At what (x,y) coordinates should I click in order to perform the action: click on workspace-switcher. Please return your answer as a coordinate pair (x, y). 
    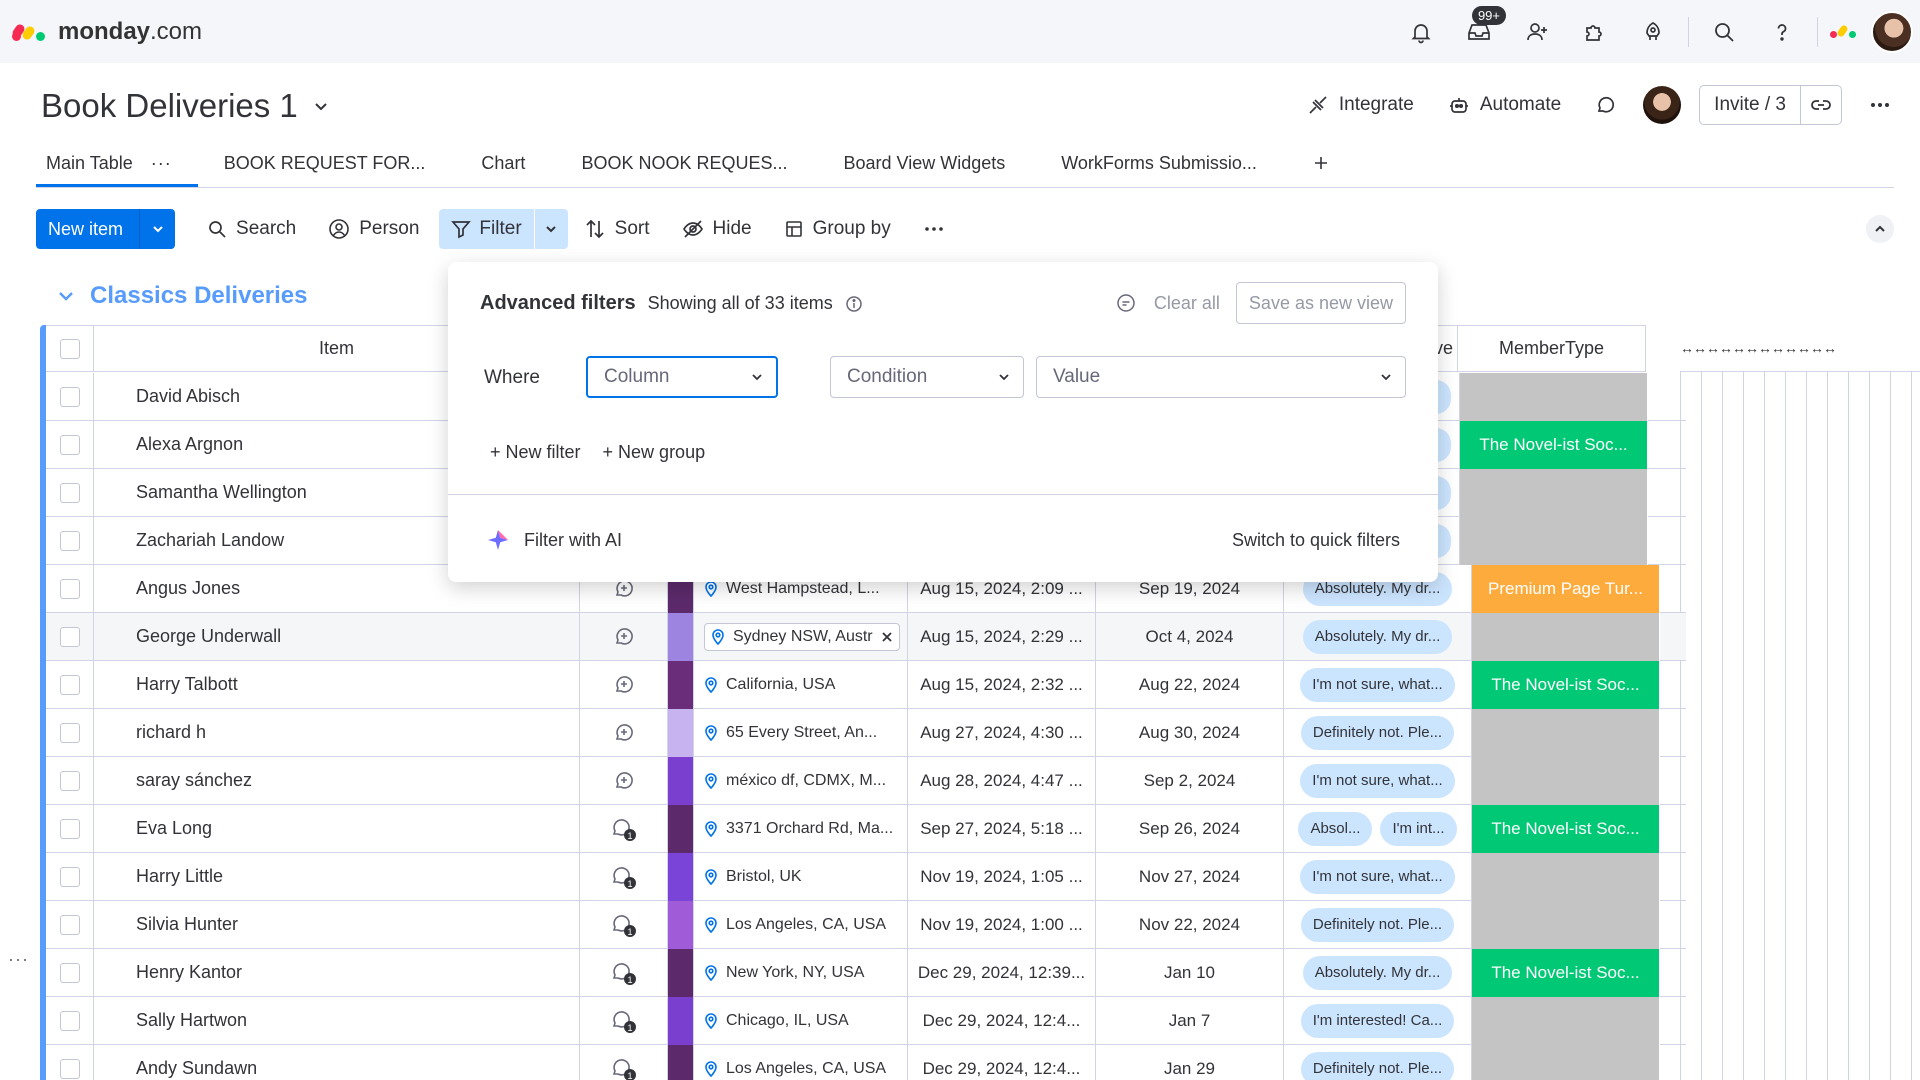
    Looking at the image, I should click on (1844, 31).